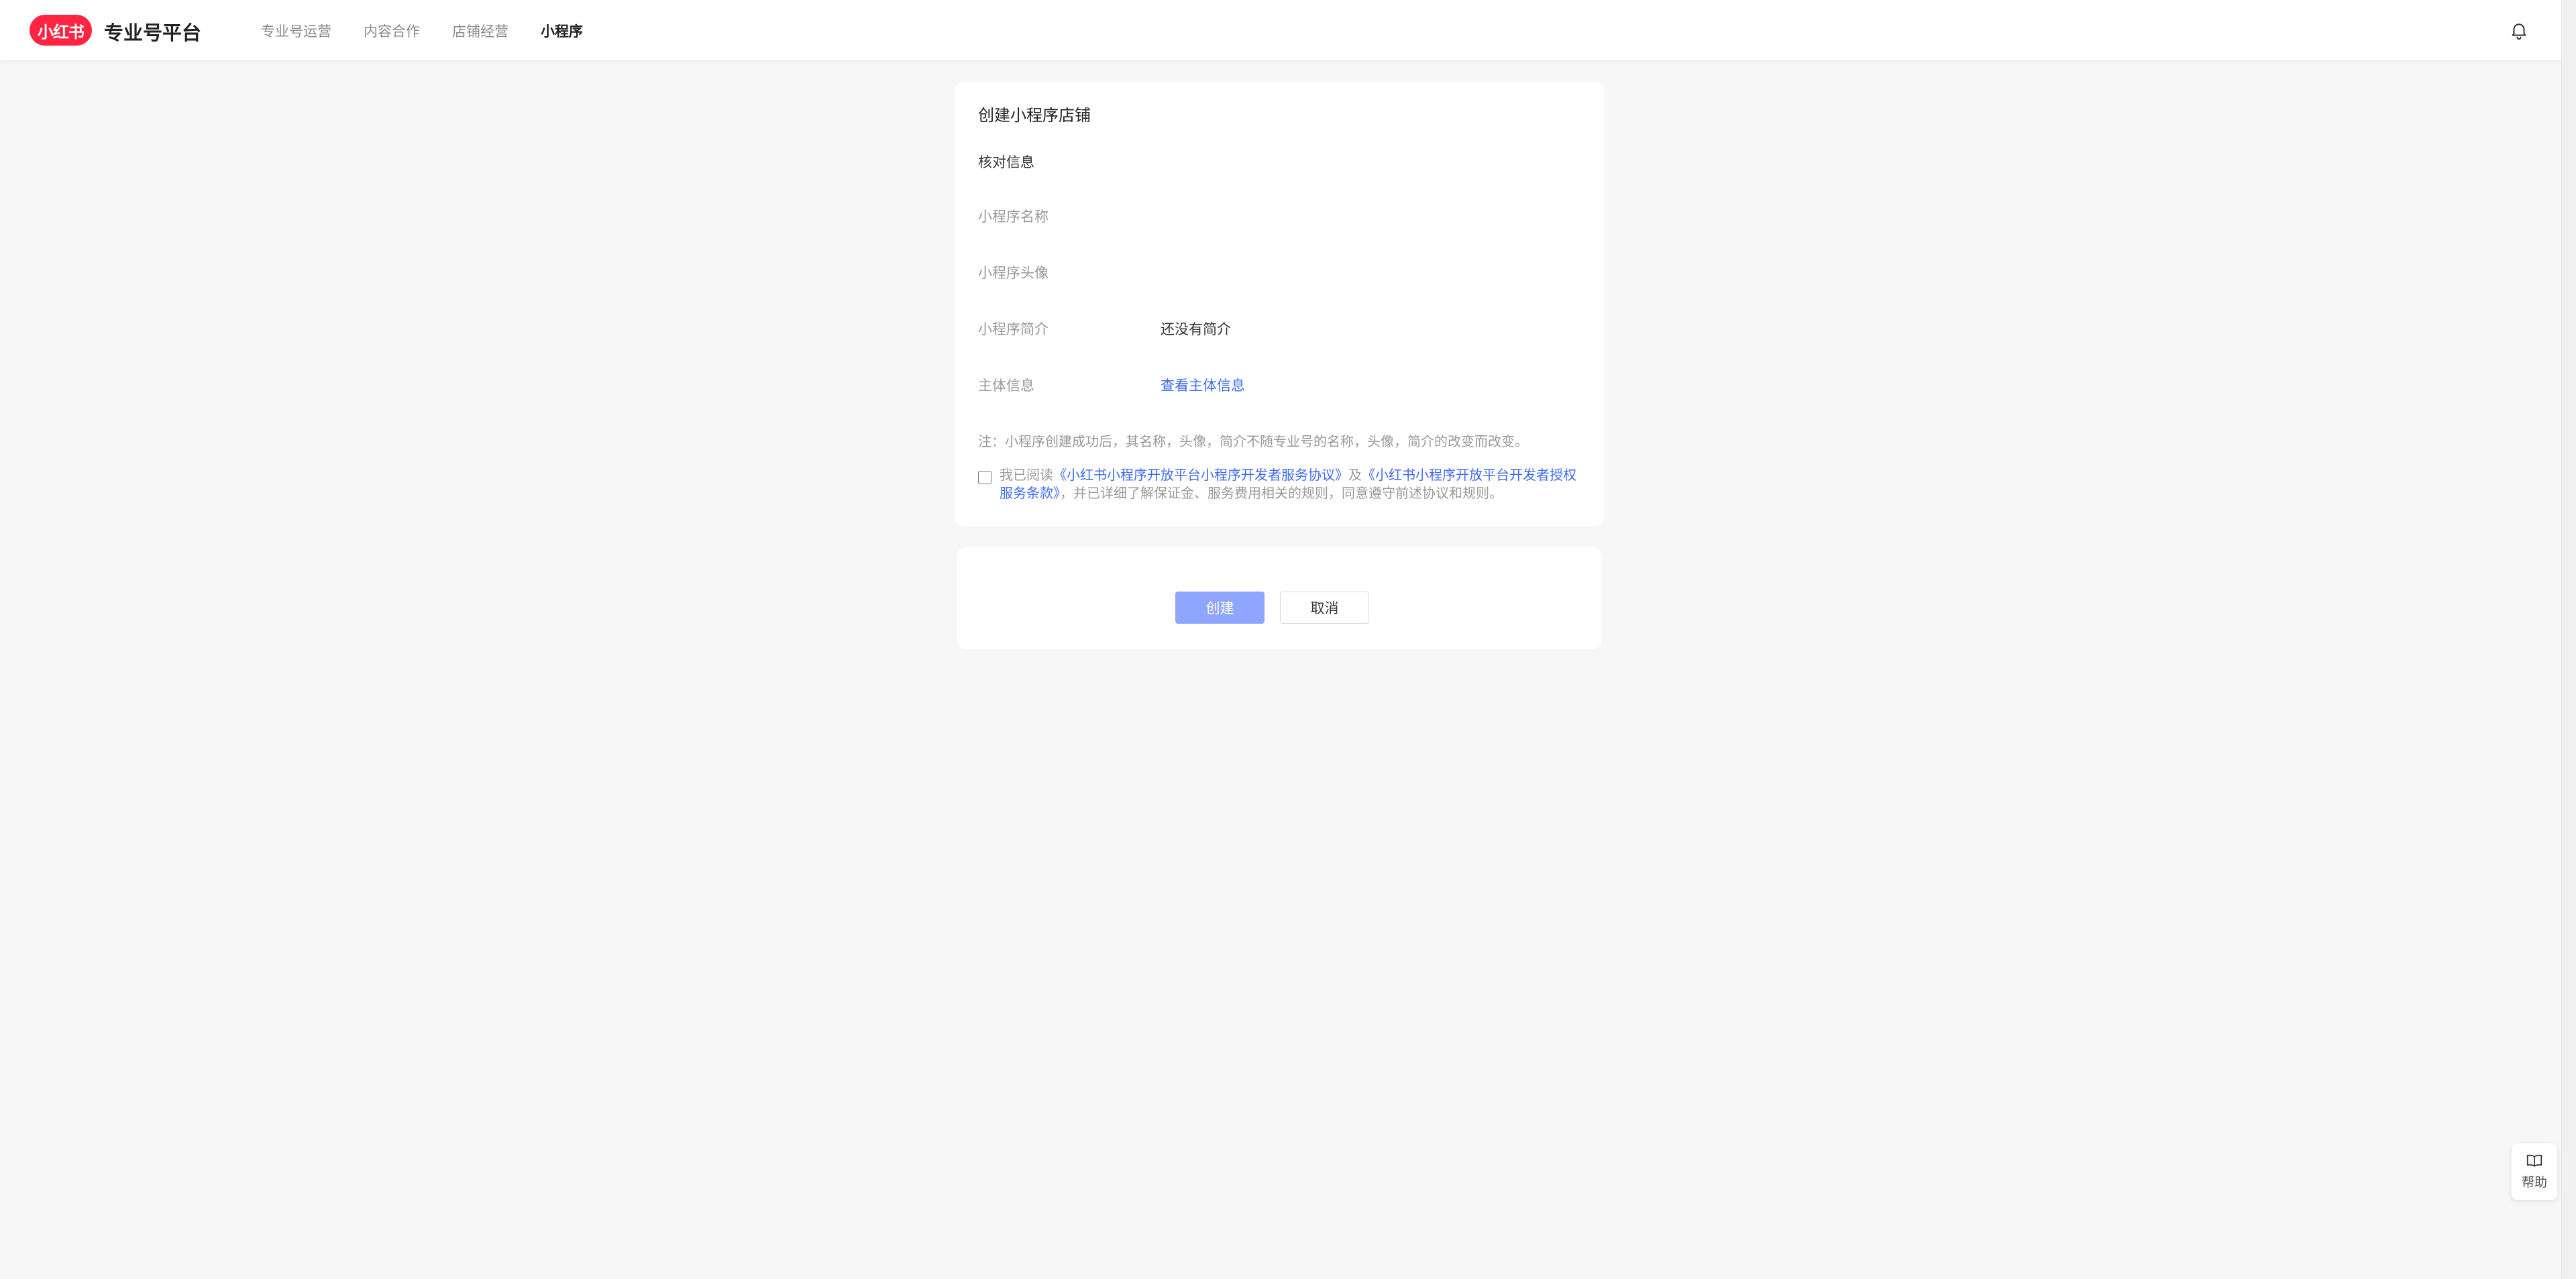 The width and height of the screenshot is (2576, 1279). Describe the element at coordinates (296, 31) in the screenshot. I see `nav-item-pro-account-ops: 专业号运营` at that location.